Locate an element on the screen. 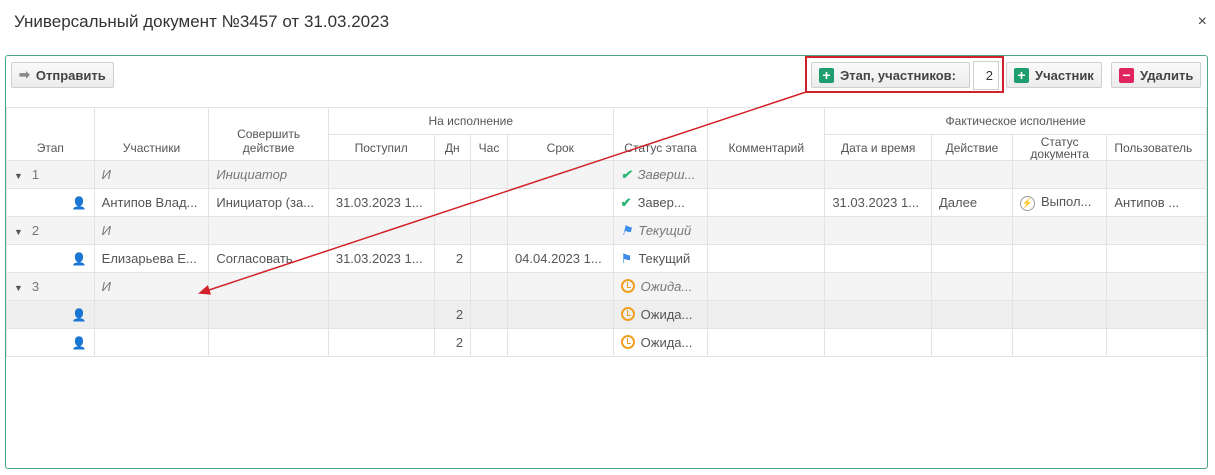  action-cell: Инициатор is located at coordinates (268, 174).